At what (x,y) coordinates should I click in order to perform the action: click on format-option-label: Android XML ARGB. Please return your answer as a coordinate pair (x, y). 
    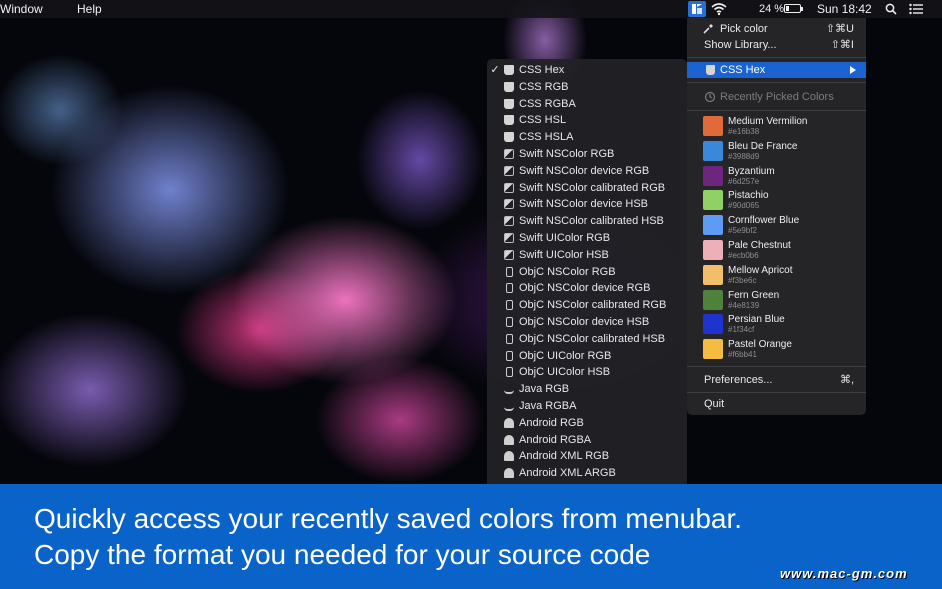
    Looking at the image, I should click on (567, 473).